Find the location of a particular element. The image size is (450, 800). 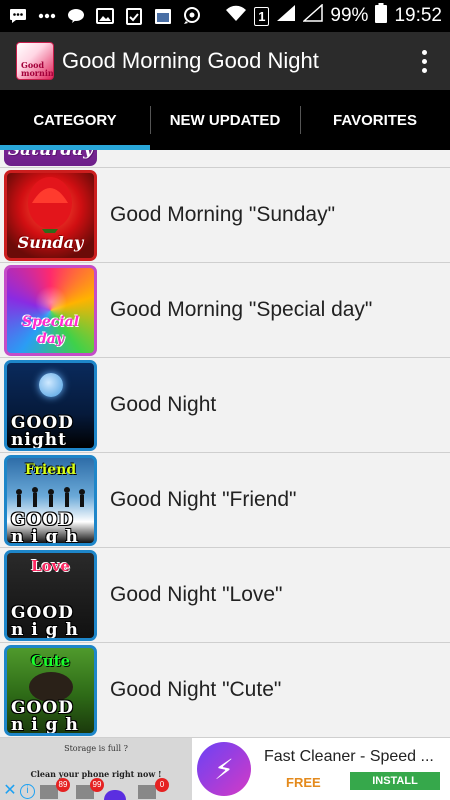

battery-icon is located at coordinates (381, 16).